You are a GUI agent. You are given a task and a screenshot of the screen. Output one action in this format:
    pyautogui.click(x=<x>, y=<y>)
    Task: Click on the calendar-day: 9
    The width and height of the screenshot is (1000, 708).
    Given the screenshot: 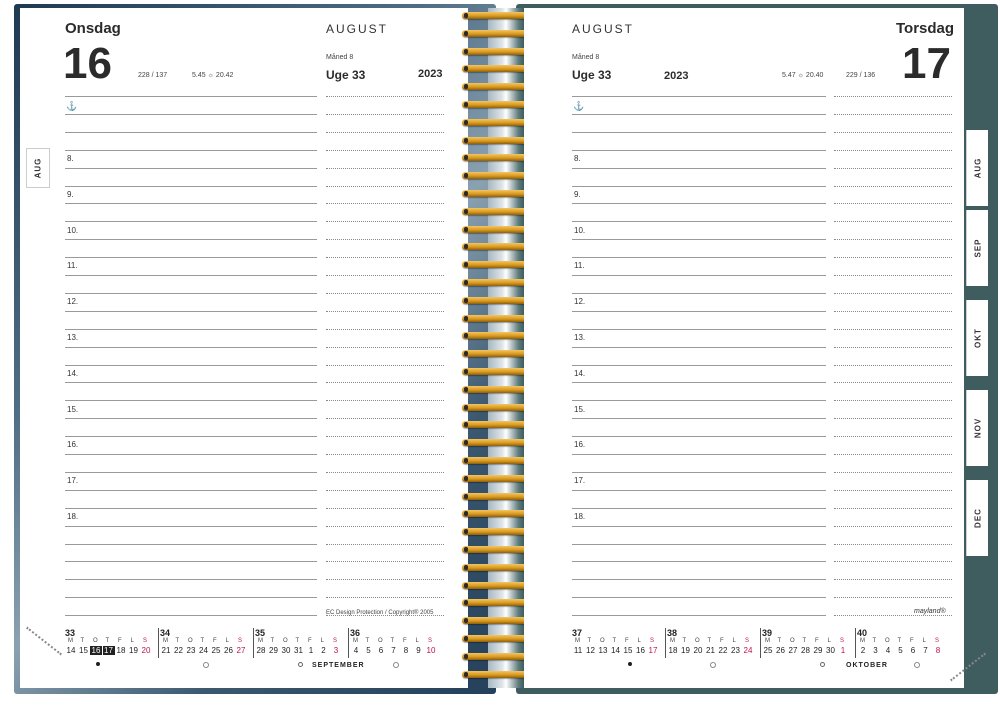 What is the action you would take?
    pyautogui.click(x=419, y=650)
    